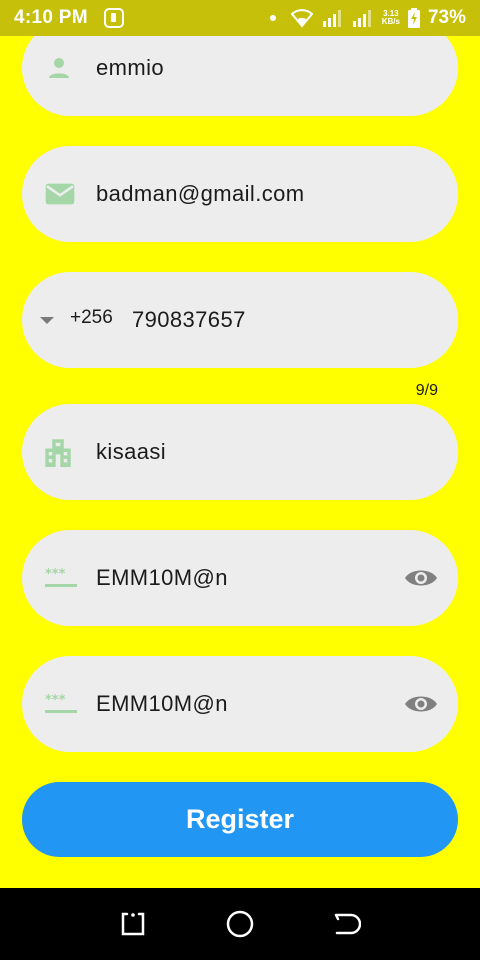 This screenshot has width=480, height=960. What do you see at coordinates (91, 318) in the screenshot?
I see `country-code: +256` at bounding box center [91, 318].